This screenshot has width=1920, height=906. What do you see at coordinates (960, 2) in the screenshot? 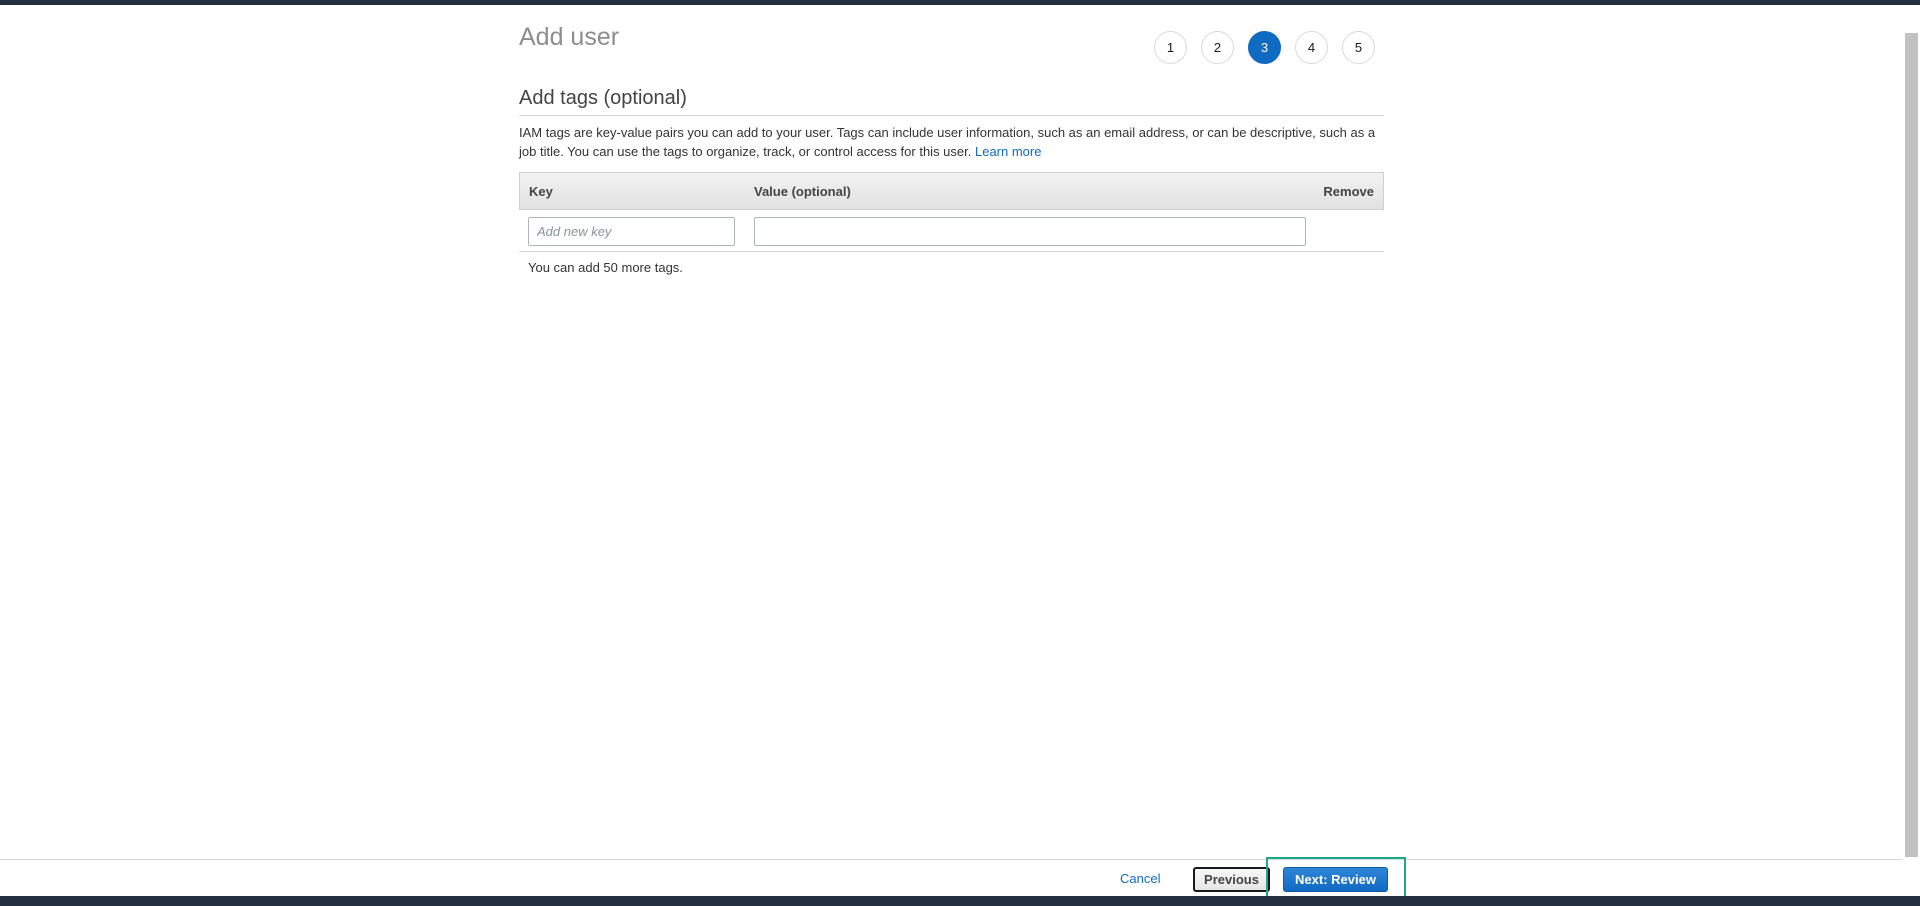
I see `top-header-strip` at bounding box center [960, 2].